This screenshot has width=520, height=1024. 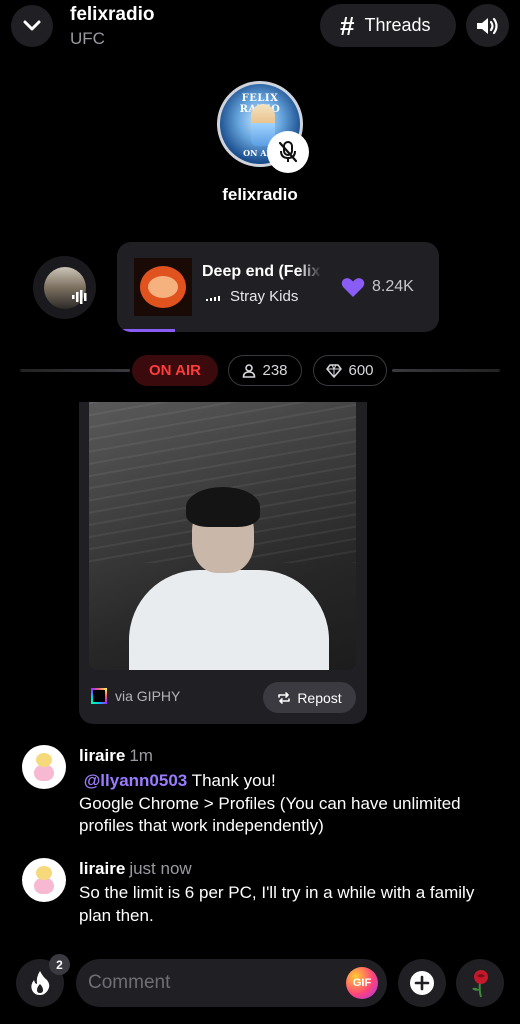 I want to click on gif-attribution: via GIPHY, so click(x=135, y=696).